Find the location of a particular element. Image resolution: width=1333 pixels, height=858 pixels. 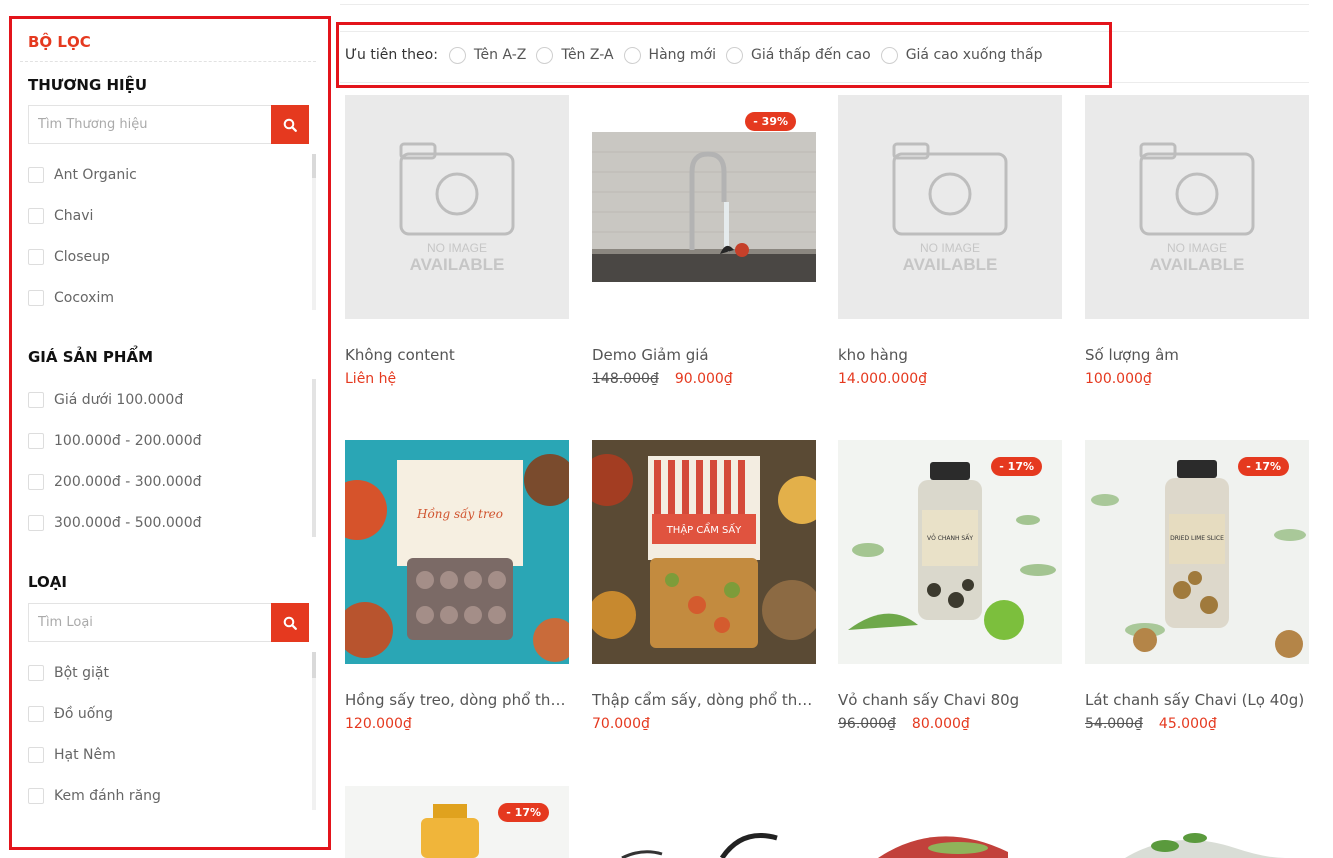

sort-option-price-desc: Giá cao xuống thấp is located at coordinates (961, 55).